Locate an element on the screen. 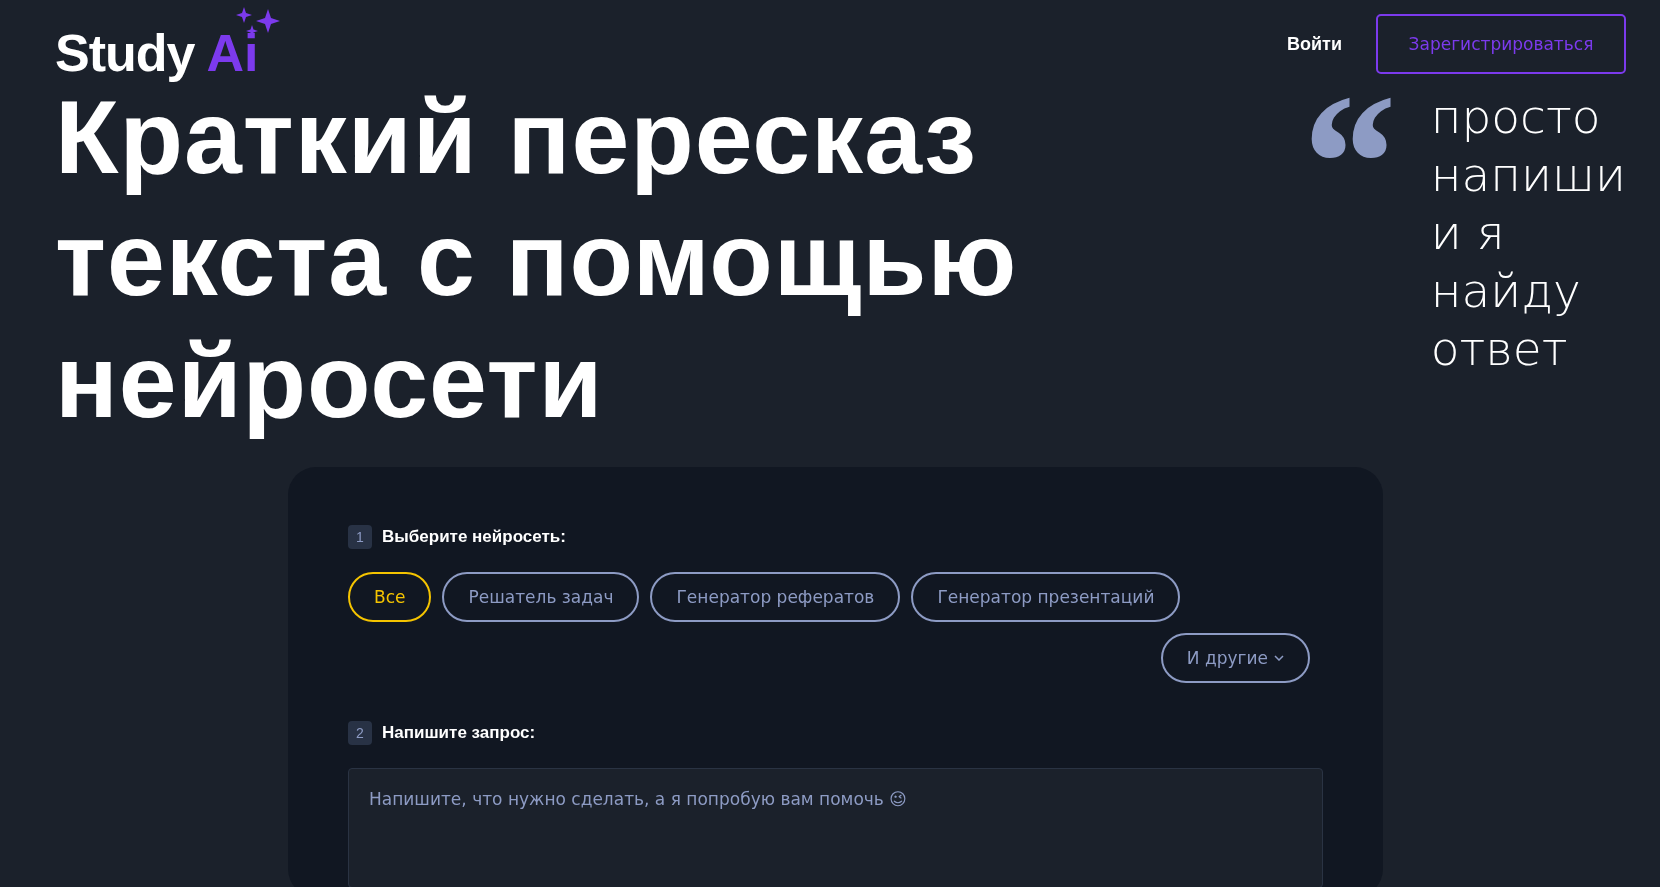 The width and height of the screenshot is (1660, 887). step-number: 1 is located at coordinates (360, 537).